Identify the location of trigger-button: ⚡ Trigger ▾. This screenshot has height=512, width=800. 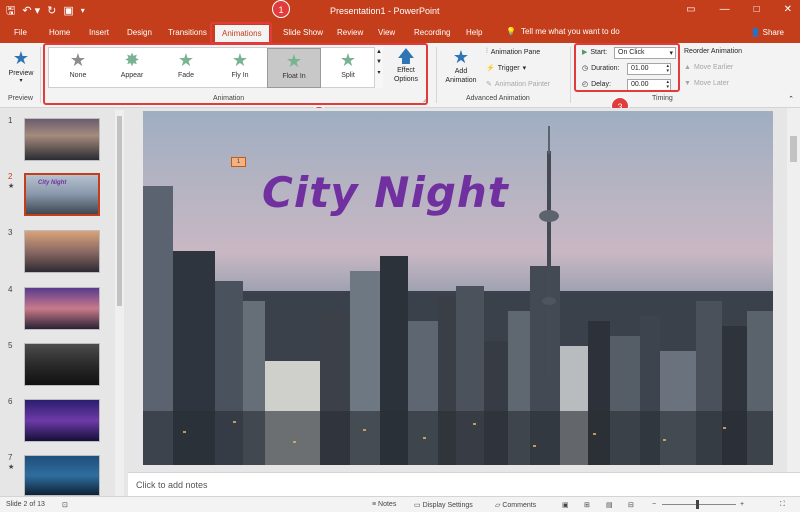
(506, 68).